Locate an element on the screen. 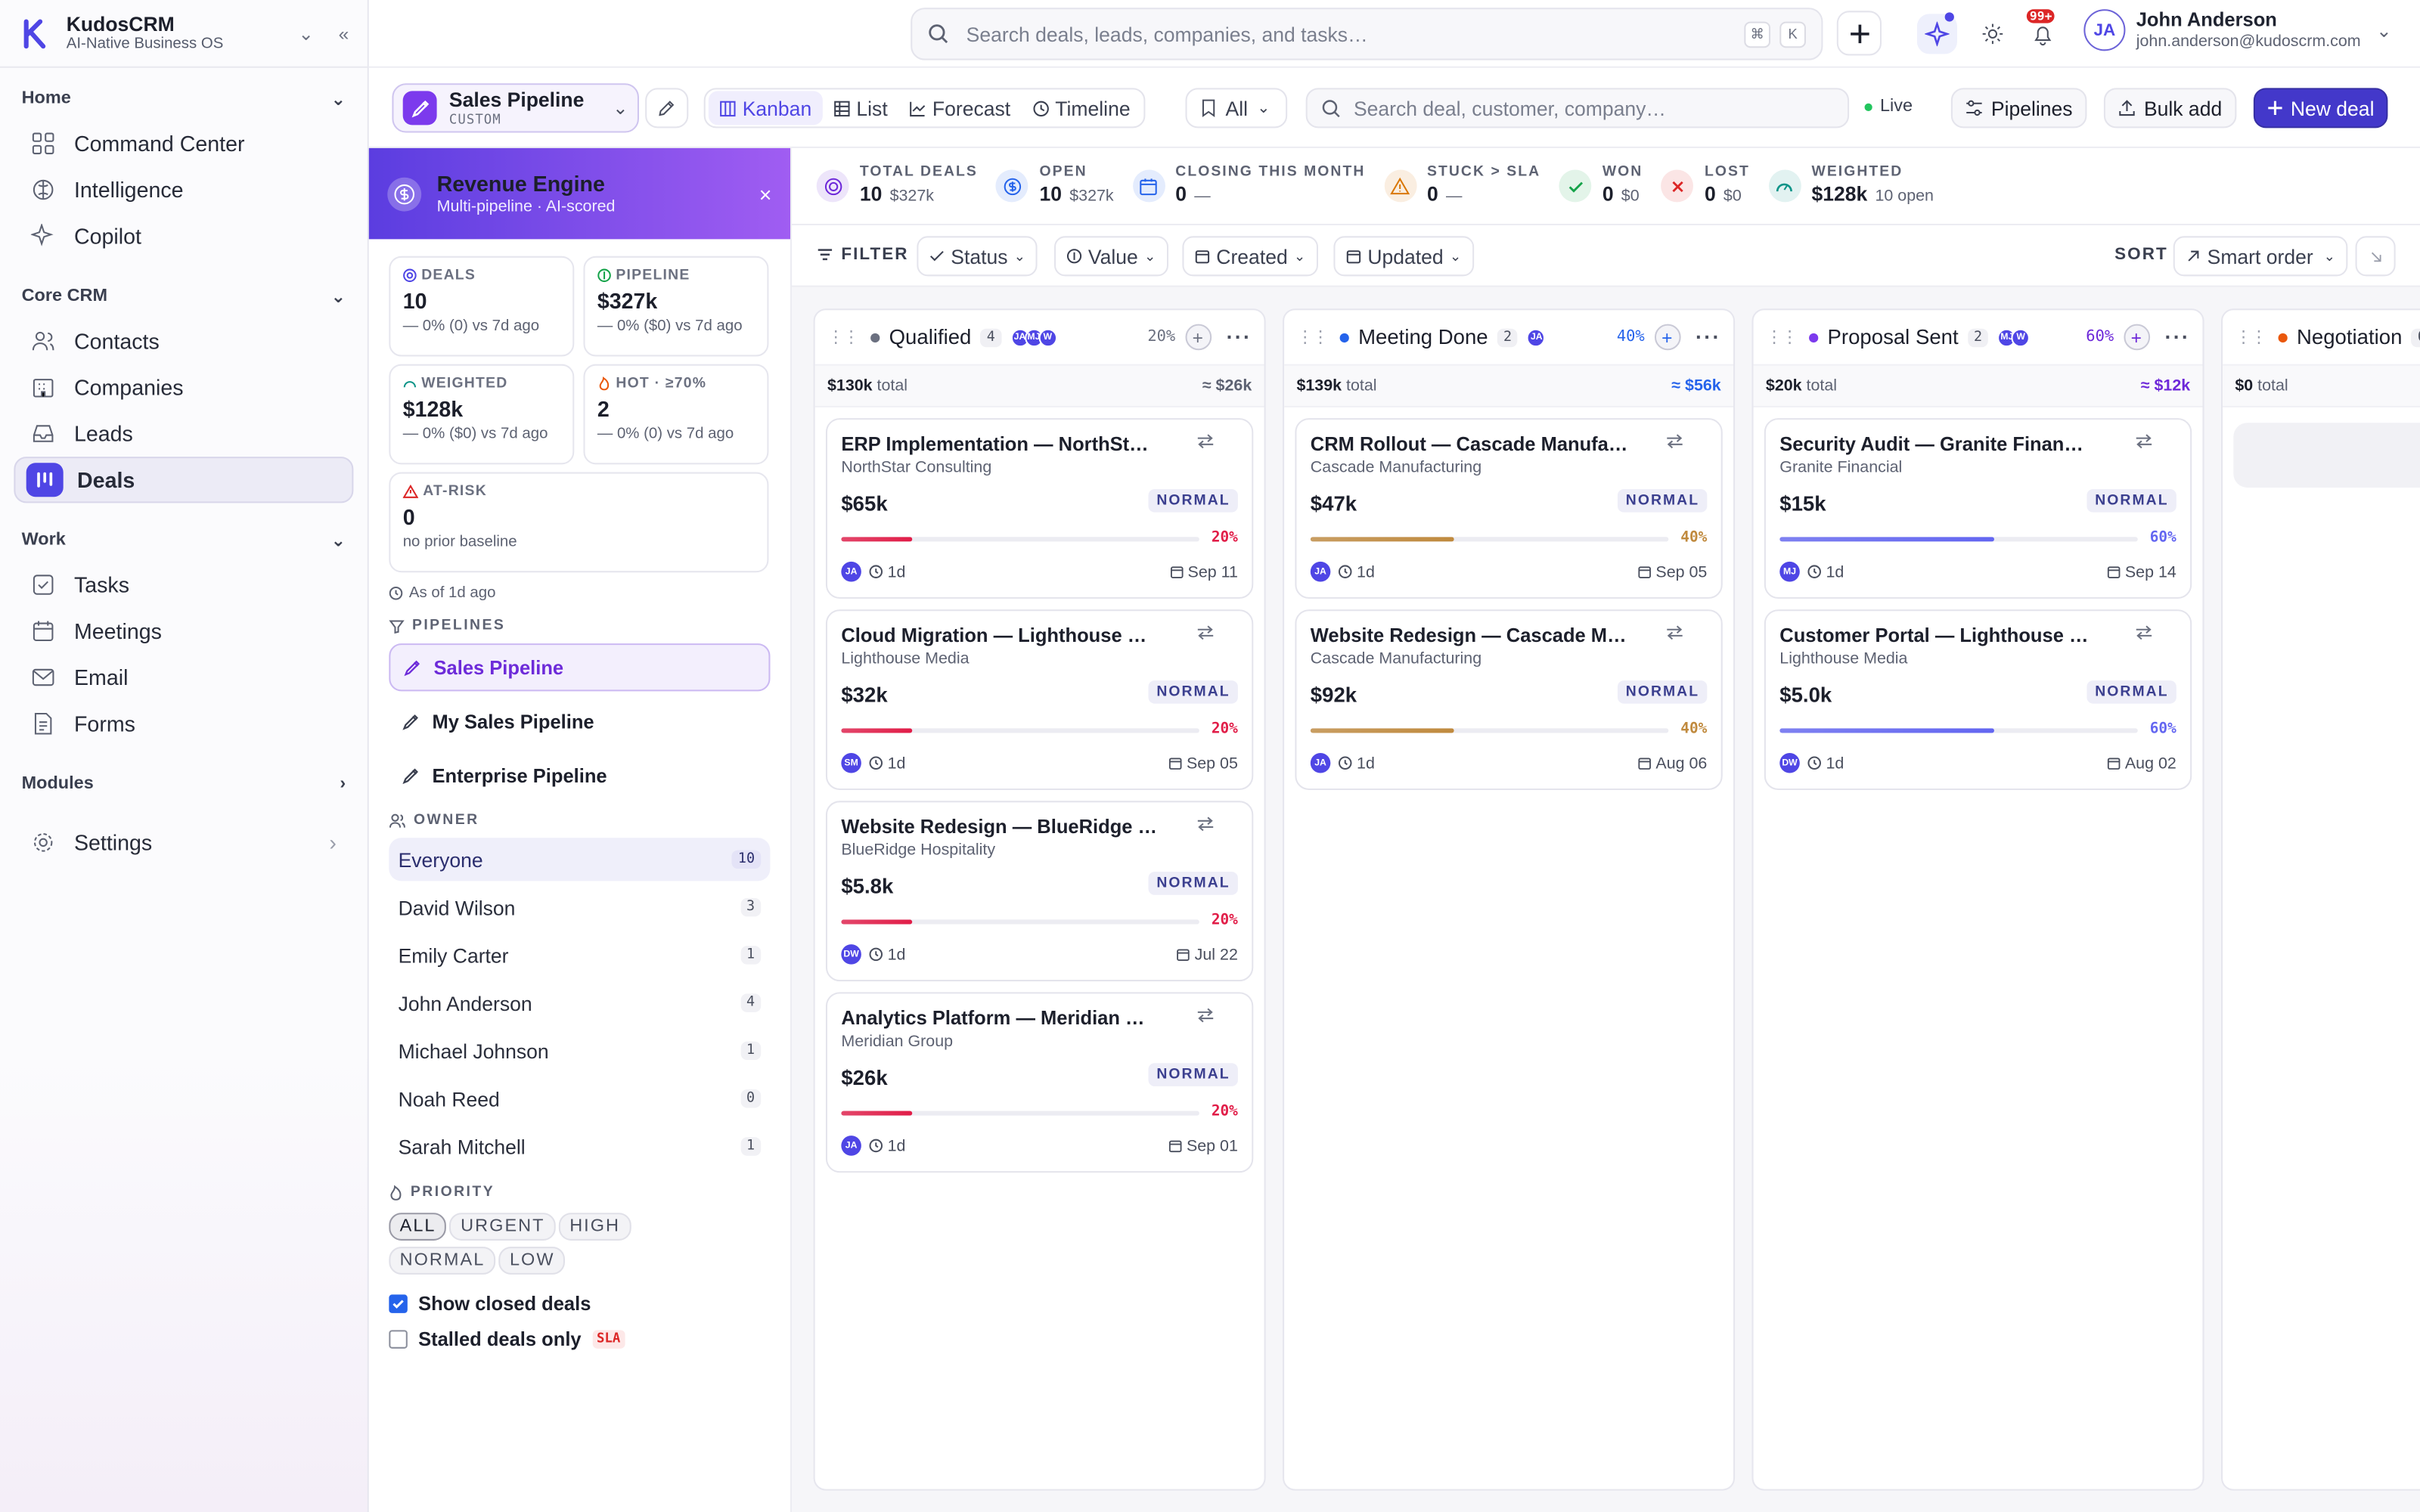 The image size is (2420, 1512). ai-sparkle-icon is located at coordinates (1936, 33).